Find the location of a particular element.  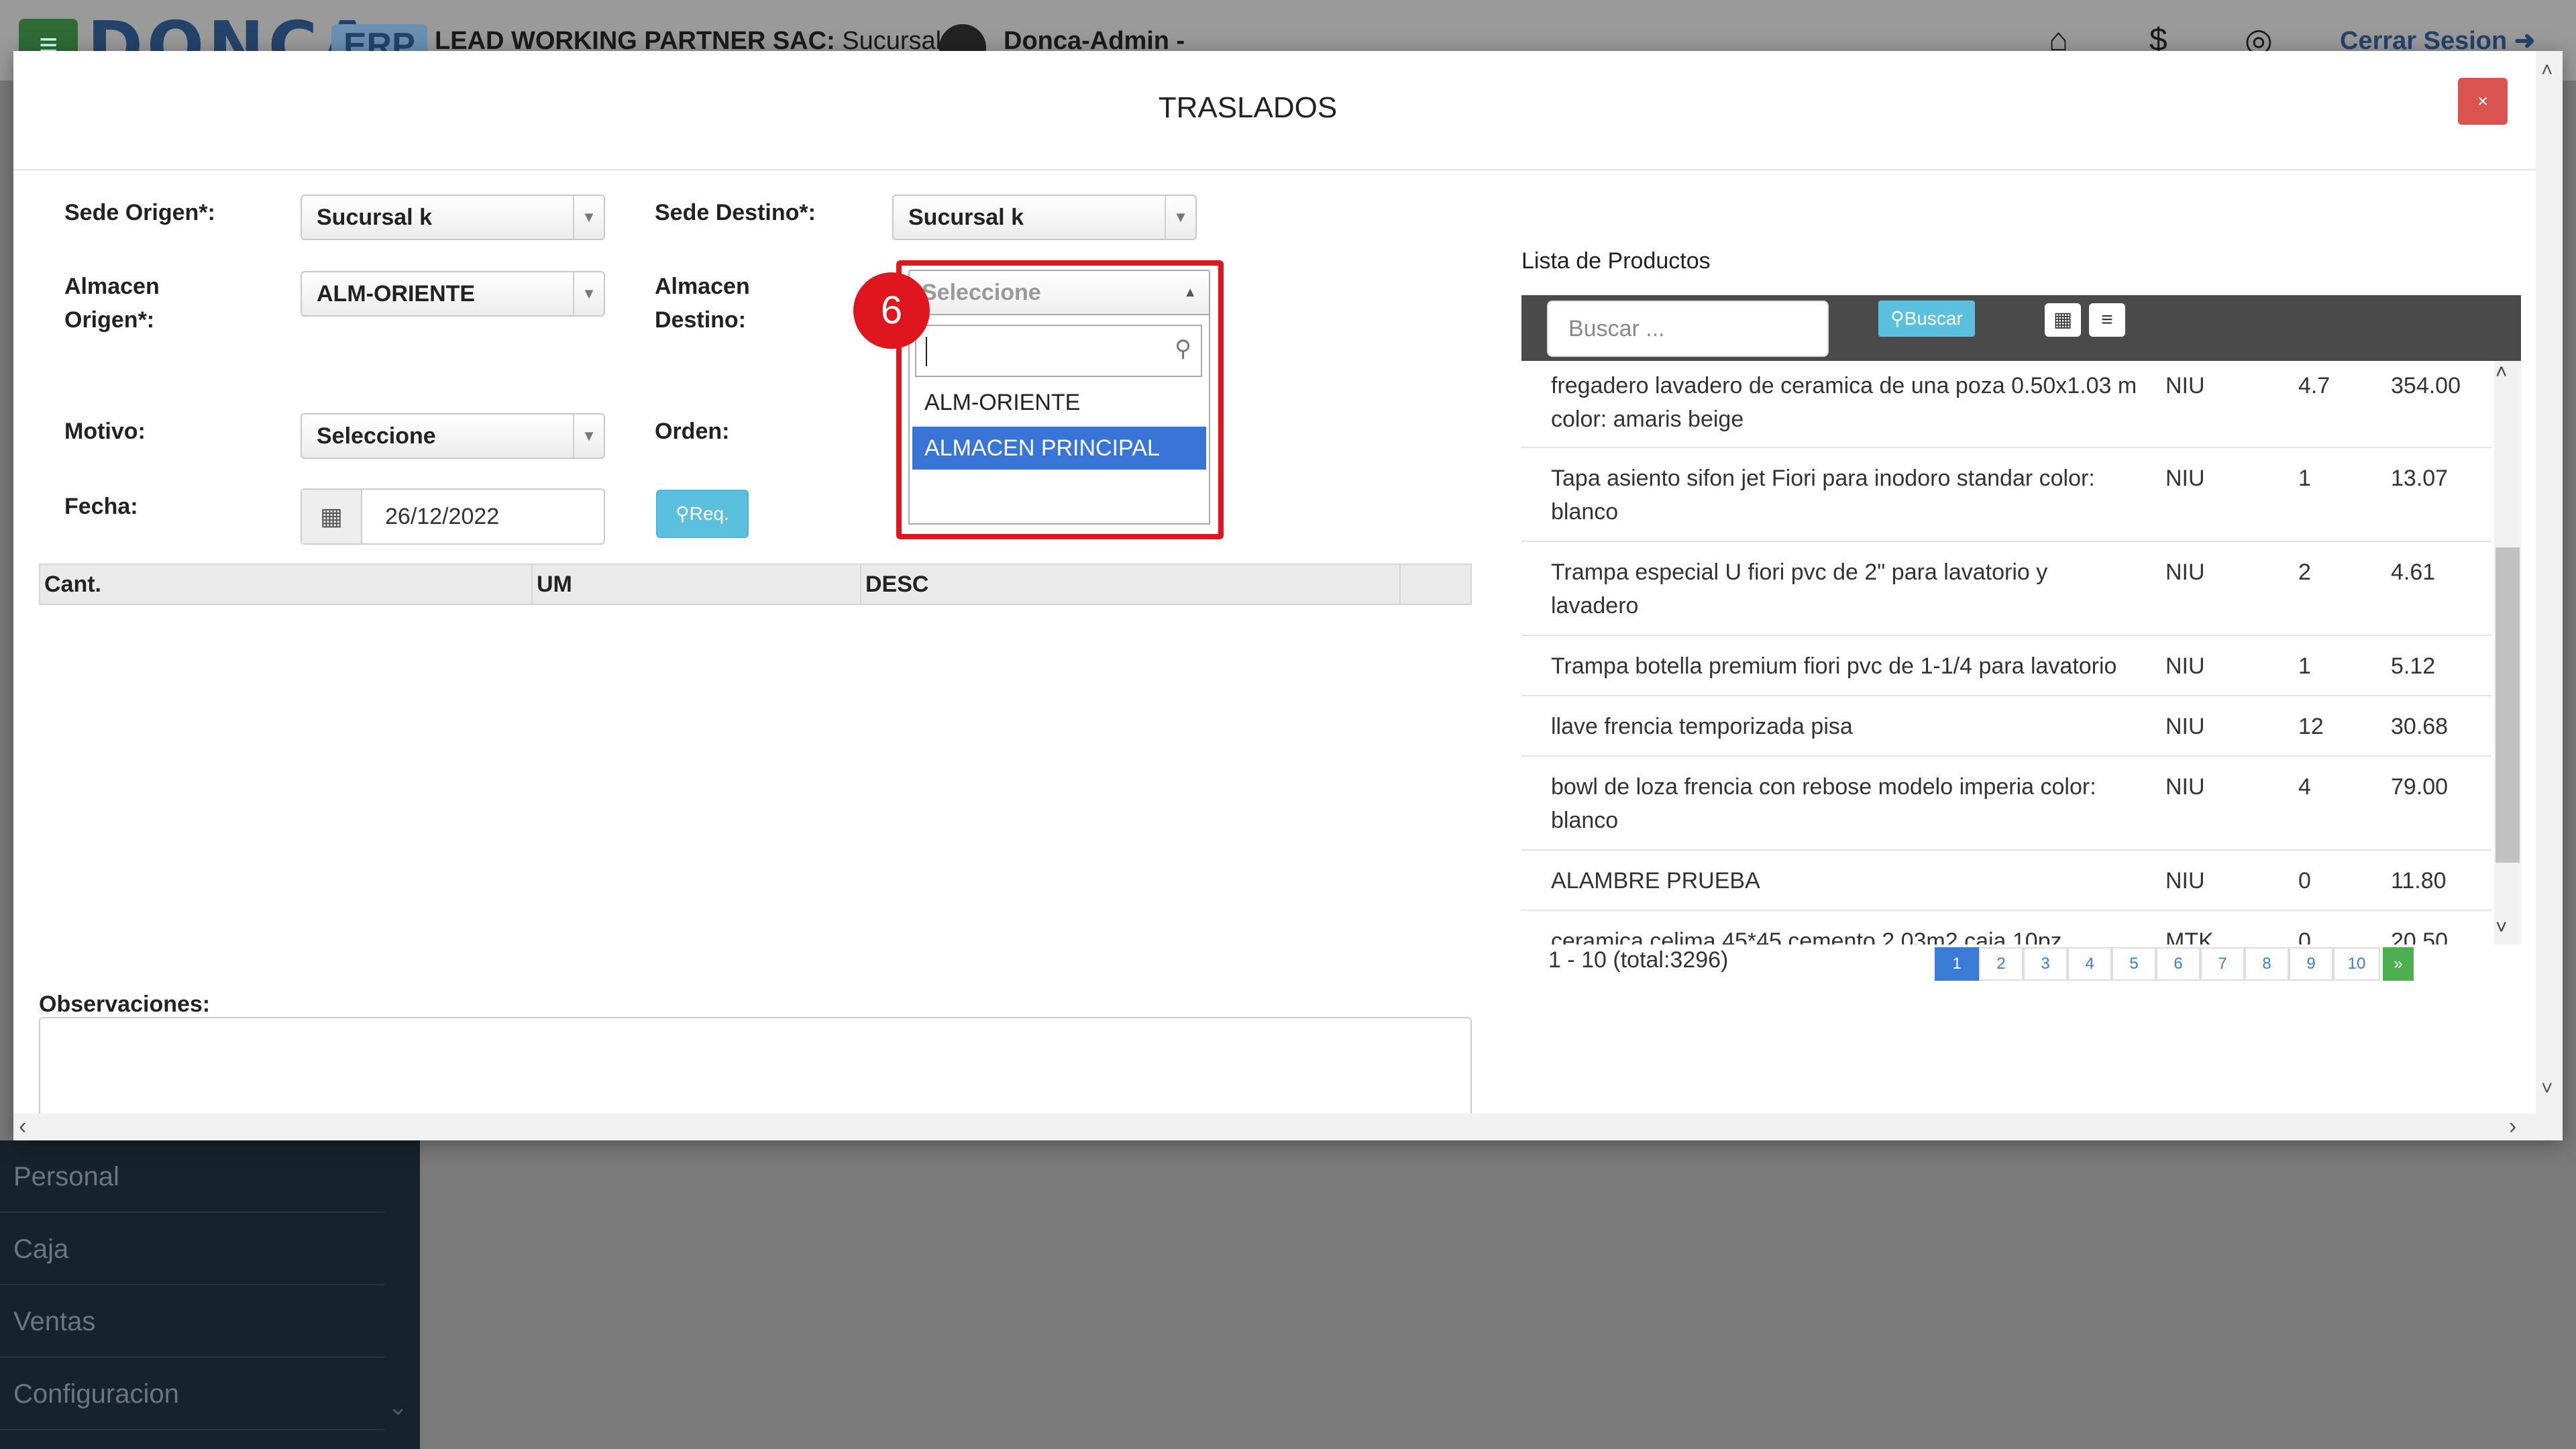

table-row: ALAMBRE PRUEBA NIU 0 11.80 is located at coordinates (2006, 881).